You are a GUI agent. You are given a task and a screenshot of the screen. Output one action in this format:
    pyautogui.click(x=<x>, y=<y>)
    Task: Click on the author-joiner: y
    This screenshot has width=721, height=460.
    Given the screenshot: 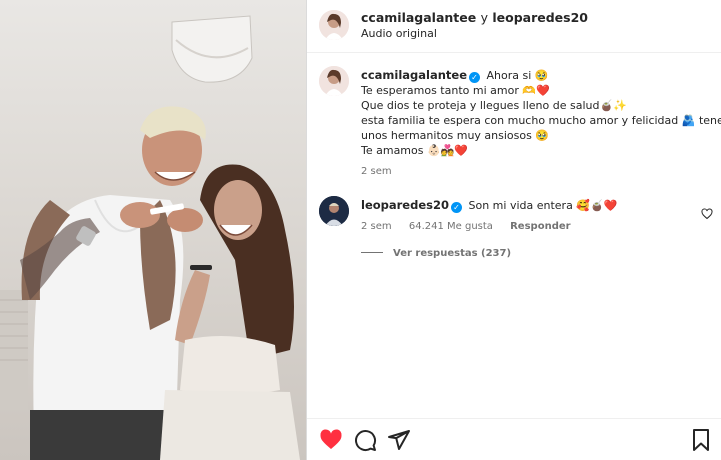 What is the action you would take?
    pyautogui.click(x=484, y=17)
    